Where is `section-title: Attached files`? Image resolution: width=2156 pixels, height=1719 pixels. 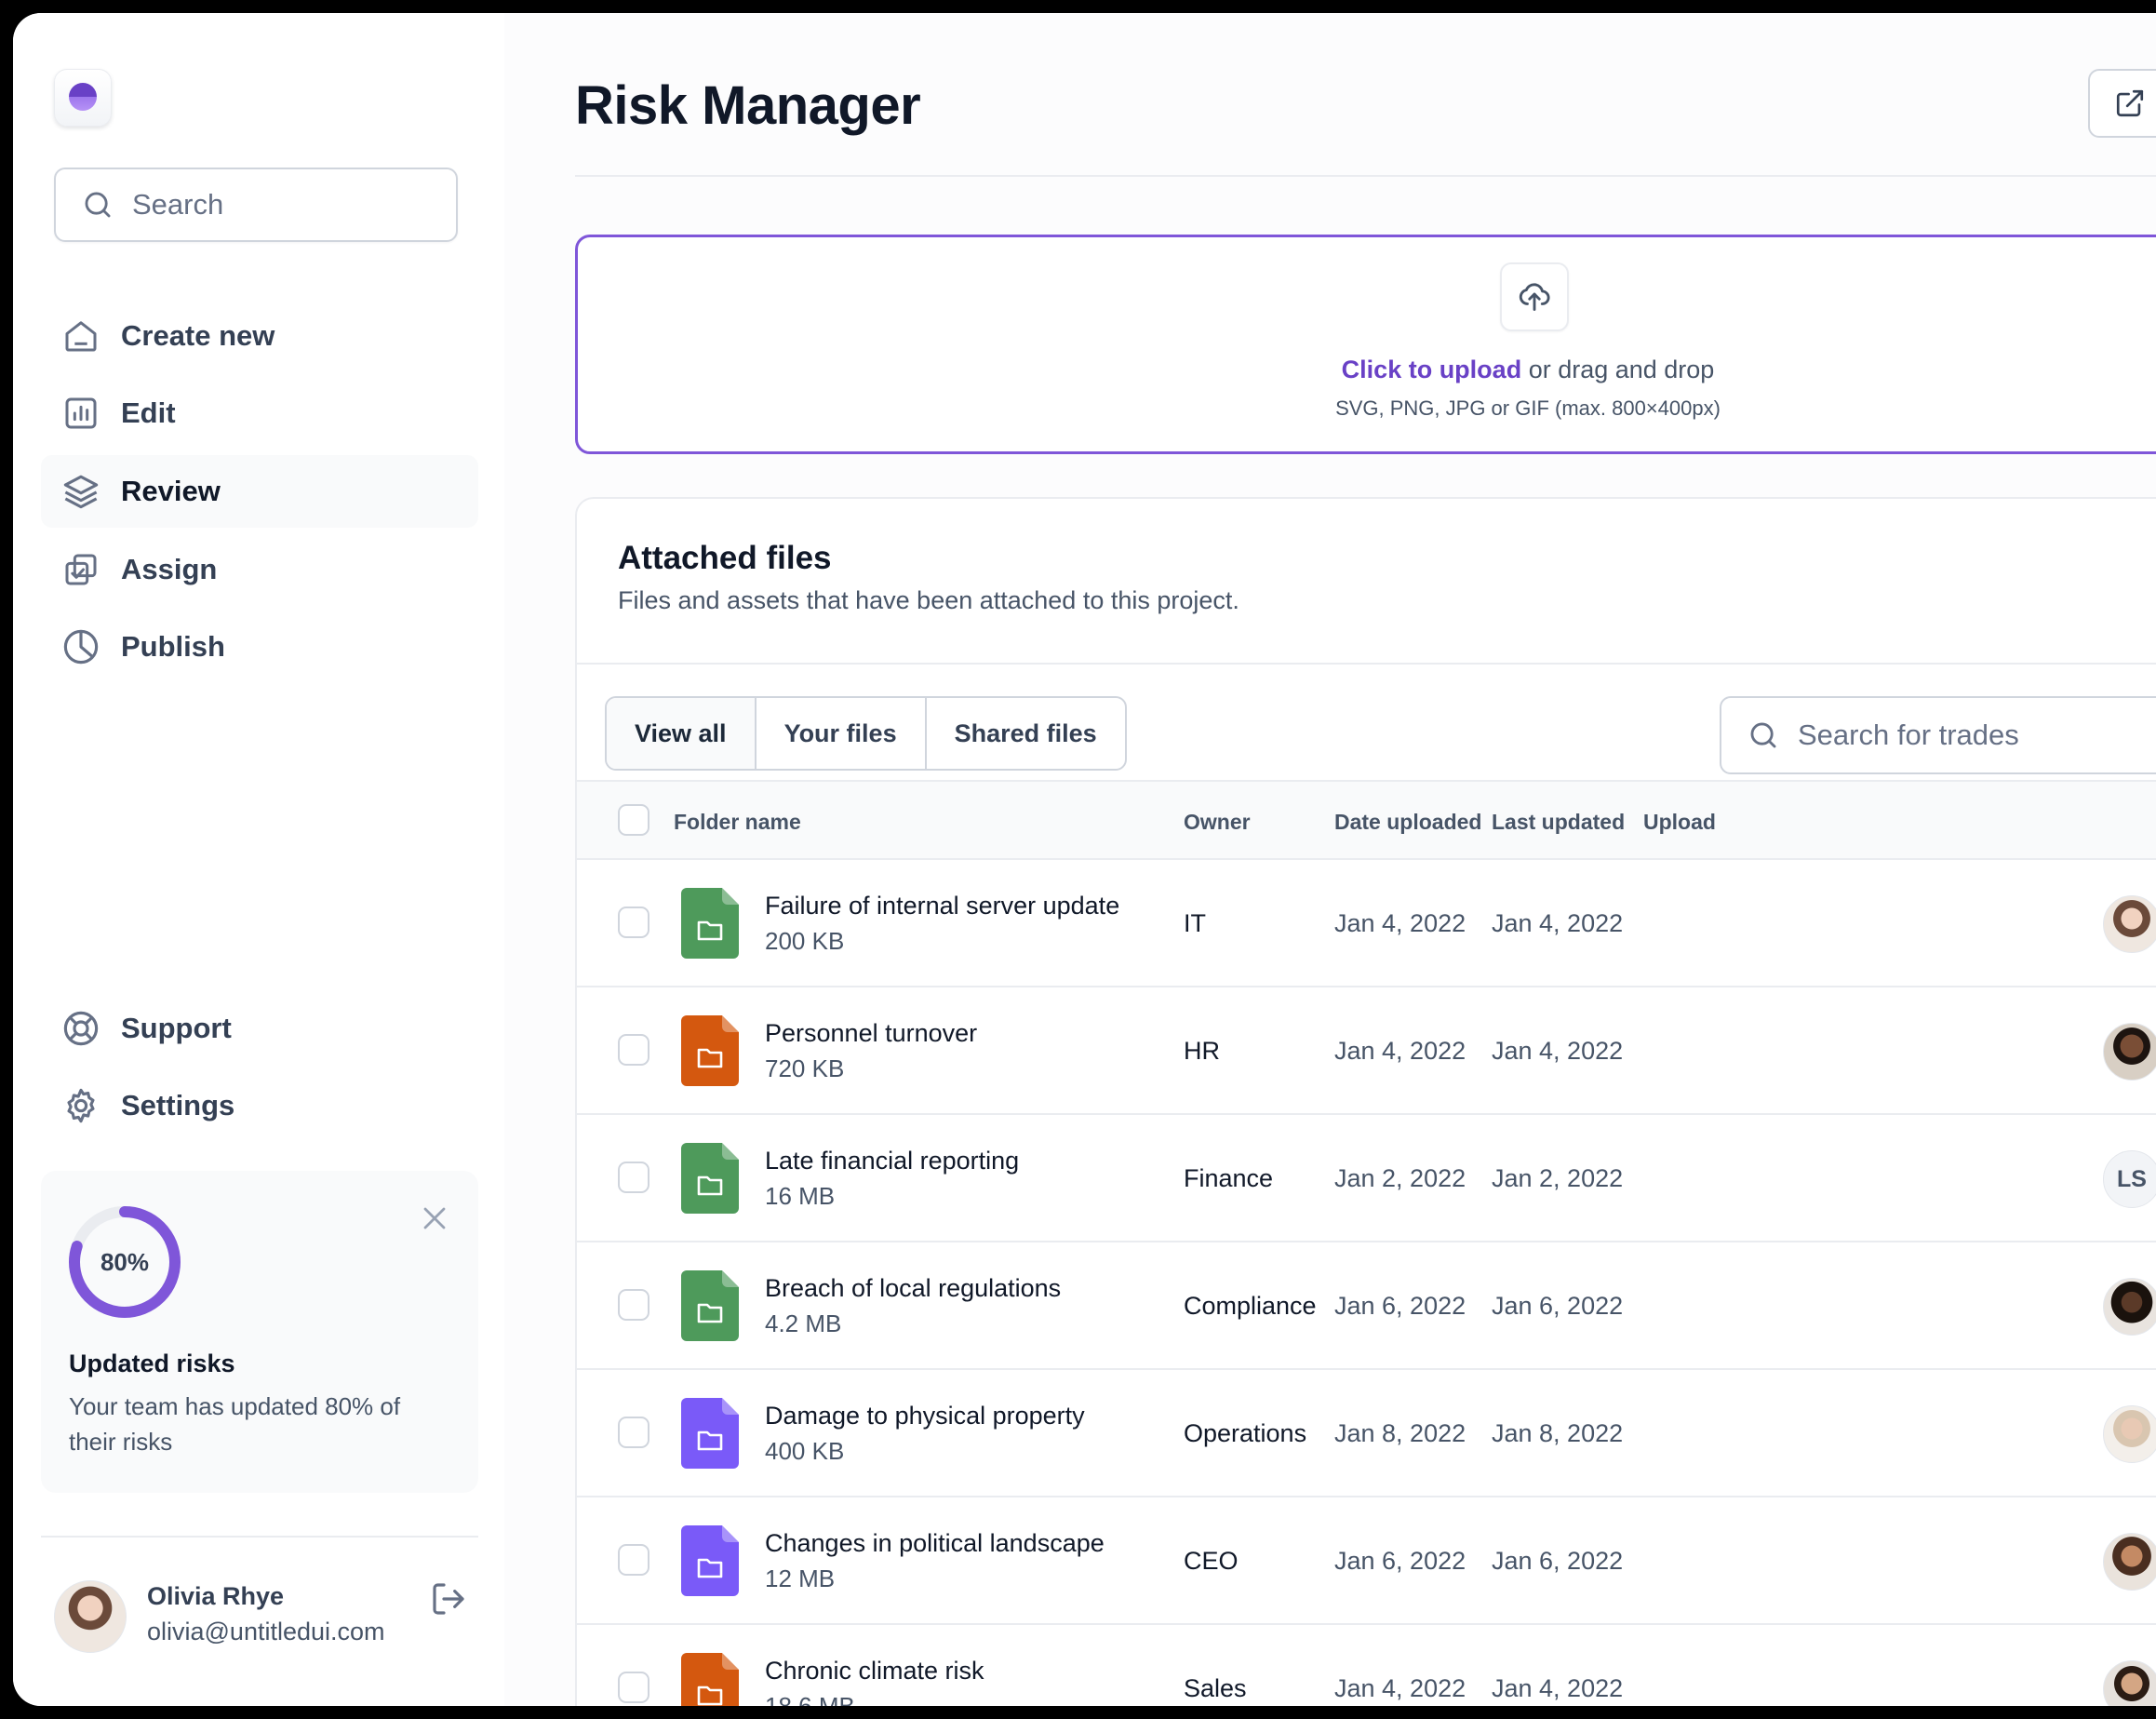
section-title: Attached files is located at coordinates (725, 558).